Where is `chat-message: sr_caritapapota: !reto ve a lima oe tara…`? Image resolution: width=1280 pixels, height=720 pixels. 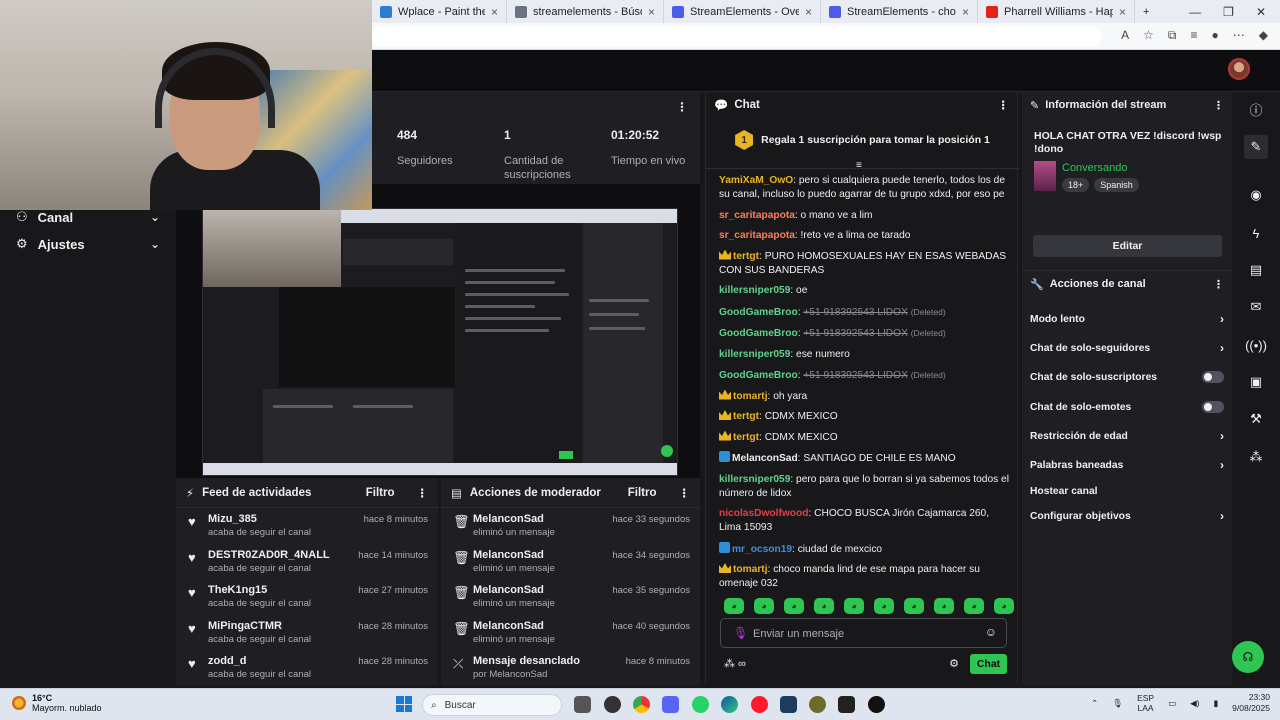 chat-message: sr_caritapapota: !reto ve a lima oe tara… is located at coordinates (864, 236).